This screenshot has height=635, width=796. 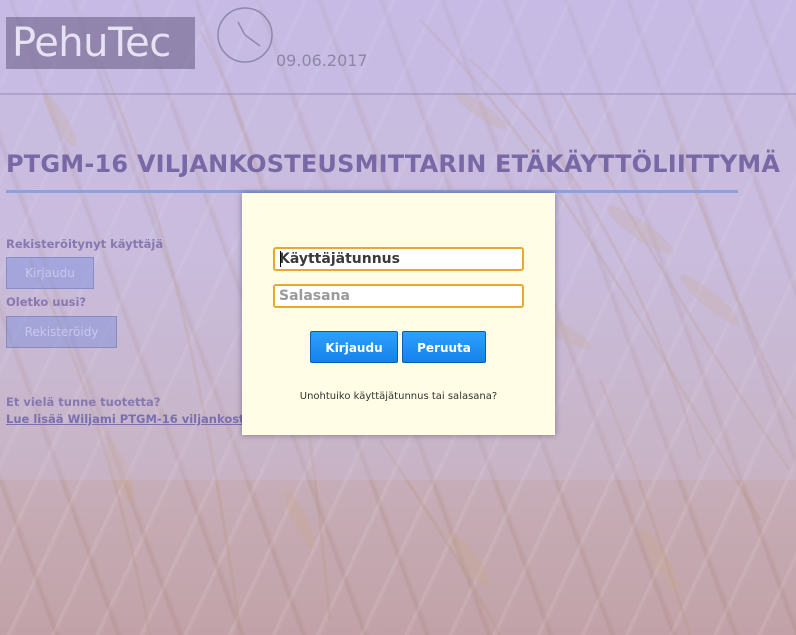 I want to click on text-caret, so click(x=280, y=259).